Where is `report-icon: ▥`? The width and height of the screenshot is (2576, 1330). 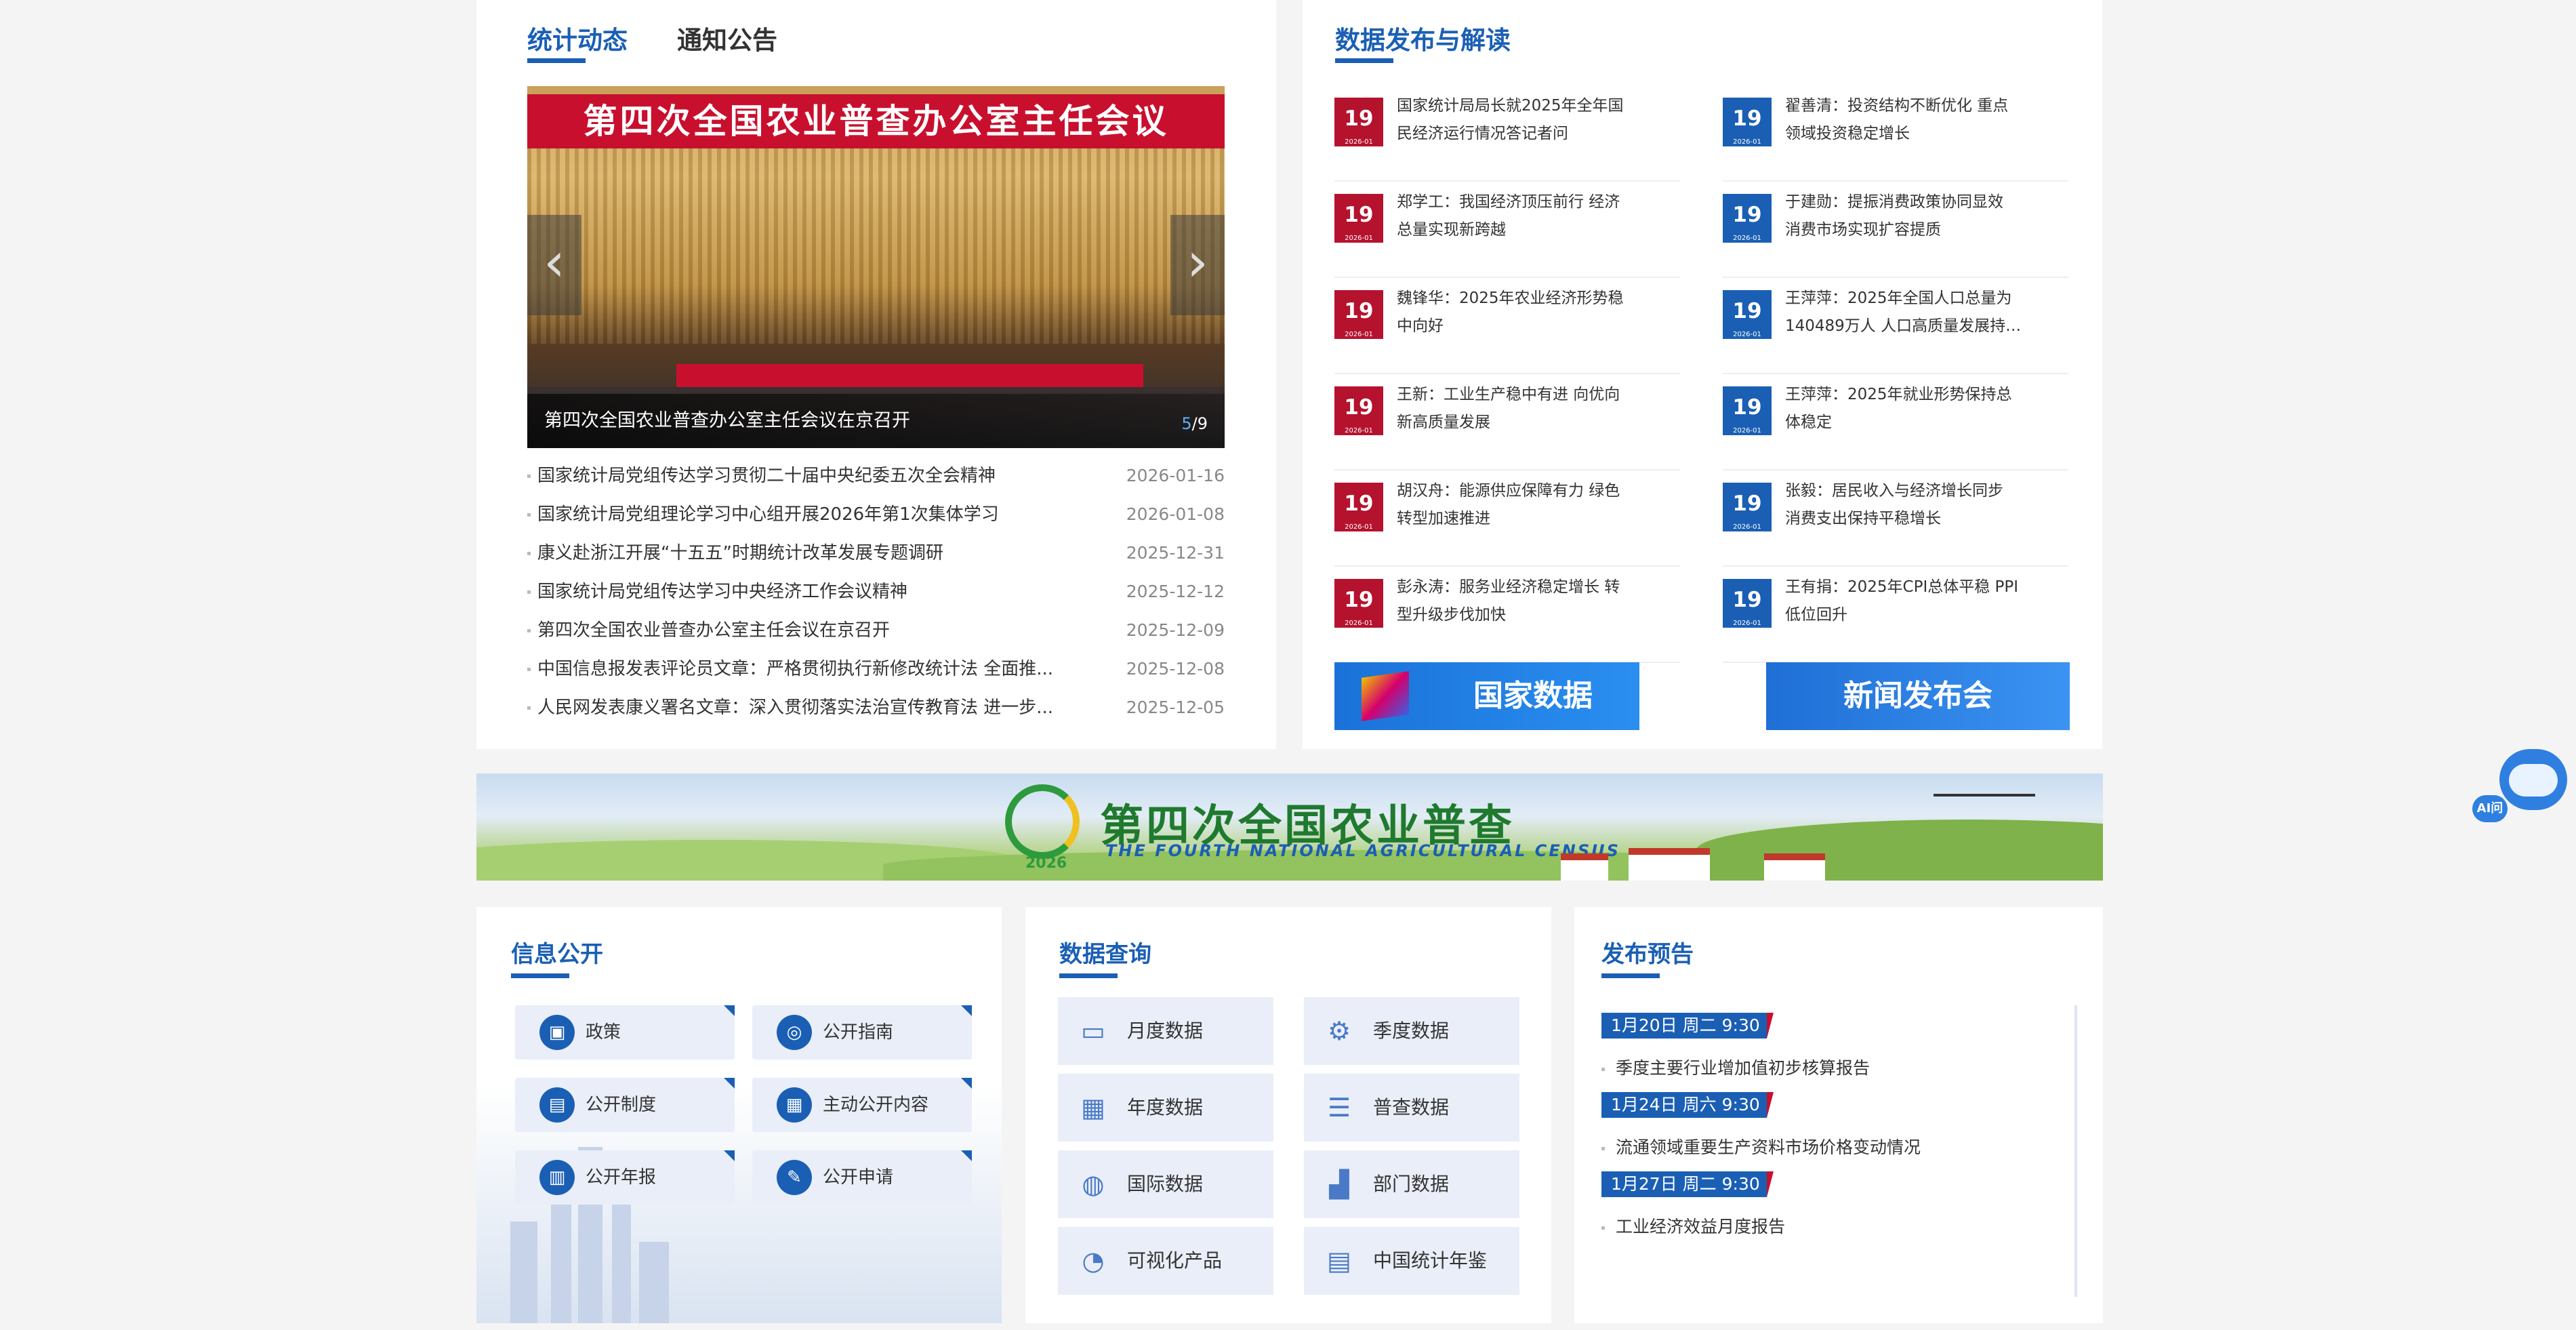 report-icon: ▥ is located at coordinates (557, 1177).